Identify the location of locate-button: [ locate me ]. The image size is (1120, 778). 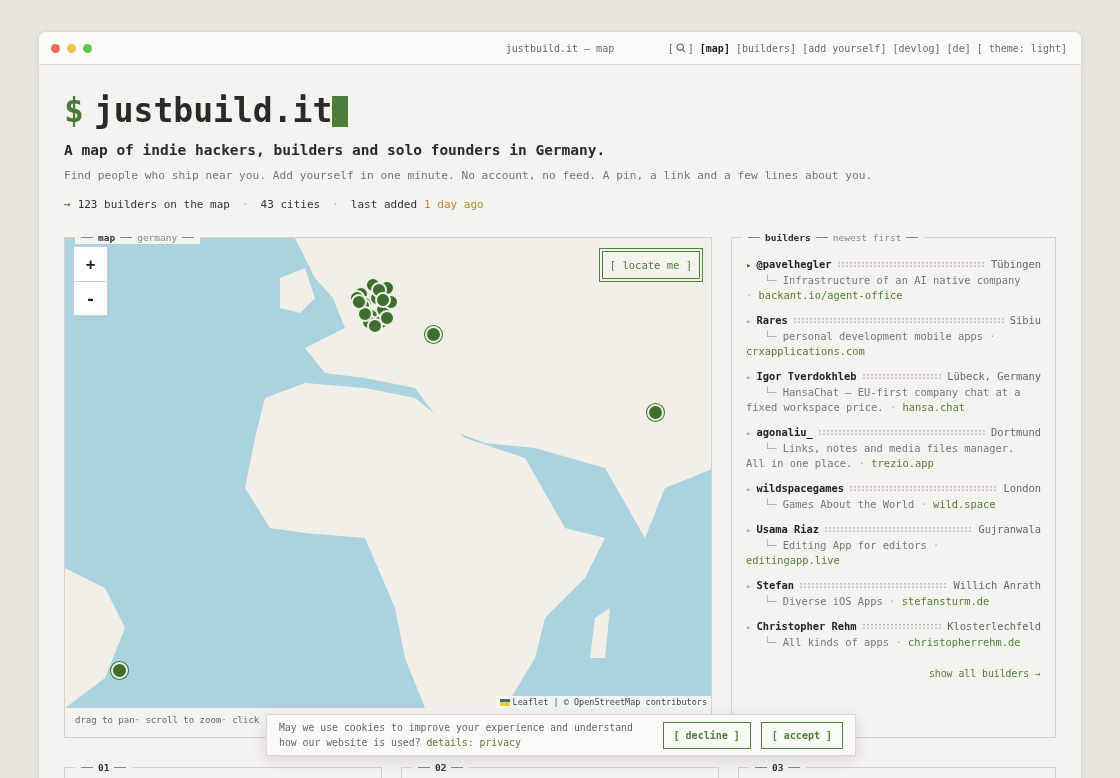
(650, 265).